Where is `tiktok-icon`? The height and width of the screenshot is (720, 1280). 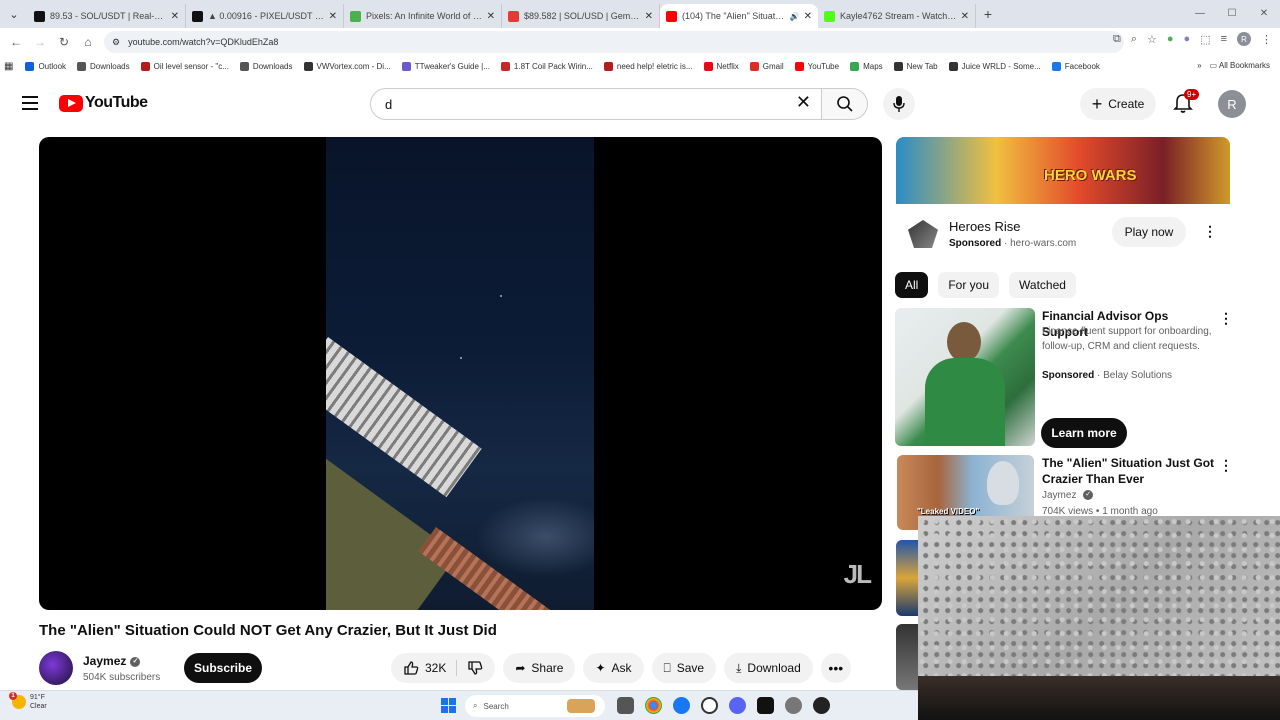
tiktok-icon is located at coordinates (765, 705).